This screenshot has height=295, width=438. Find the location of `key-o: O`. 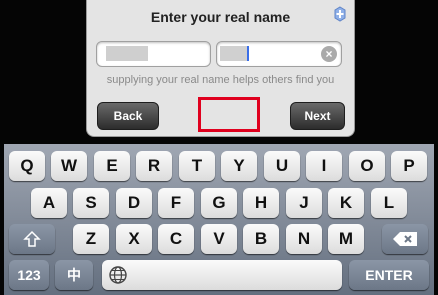

key-o: O is located at coordinates (367, 166).